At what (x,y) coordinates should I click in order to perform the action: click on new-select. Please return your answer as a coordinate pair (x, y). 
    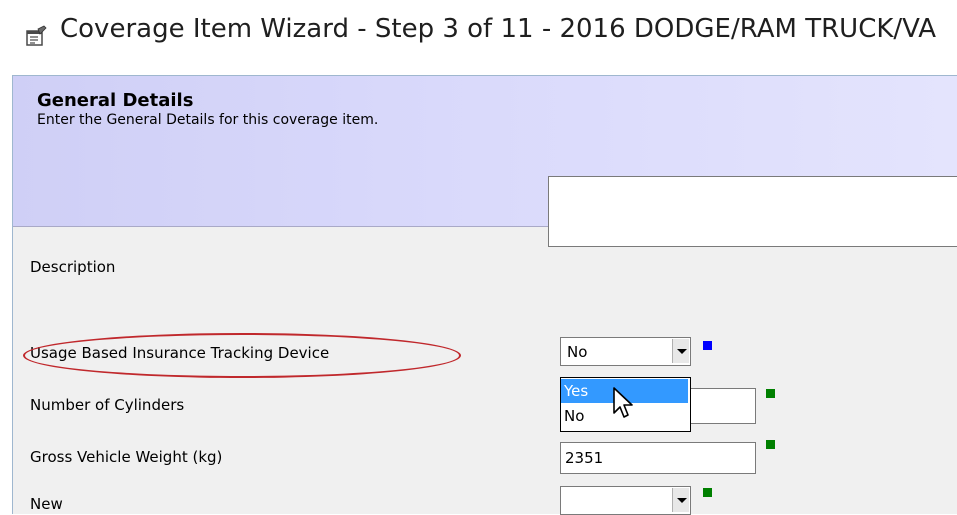
    Looking at the image, I should click on (625, 500).